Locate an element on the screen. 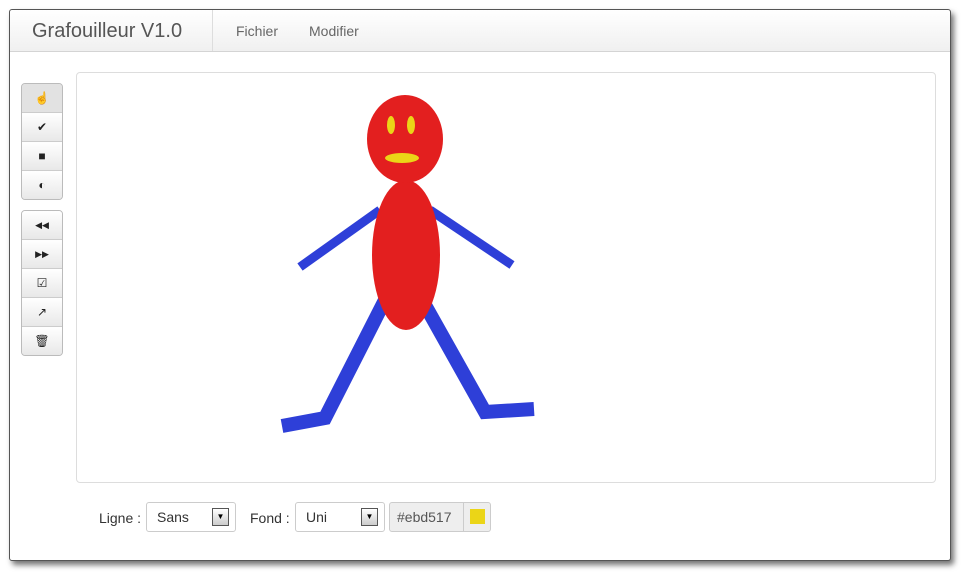 The width and height of the screenshot is (974, 585). send-back-button: ◀◀ is located at coordinates (42, 225).